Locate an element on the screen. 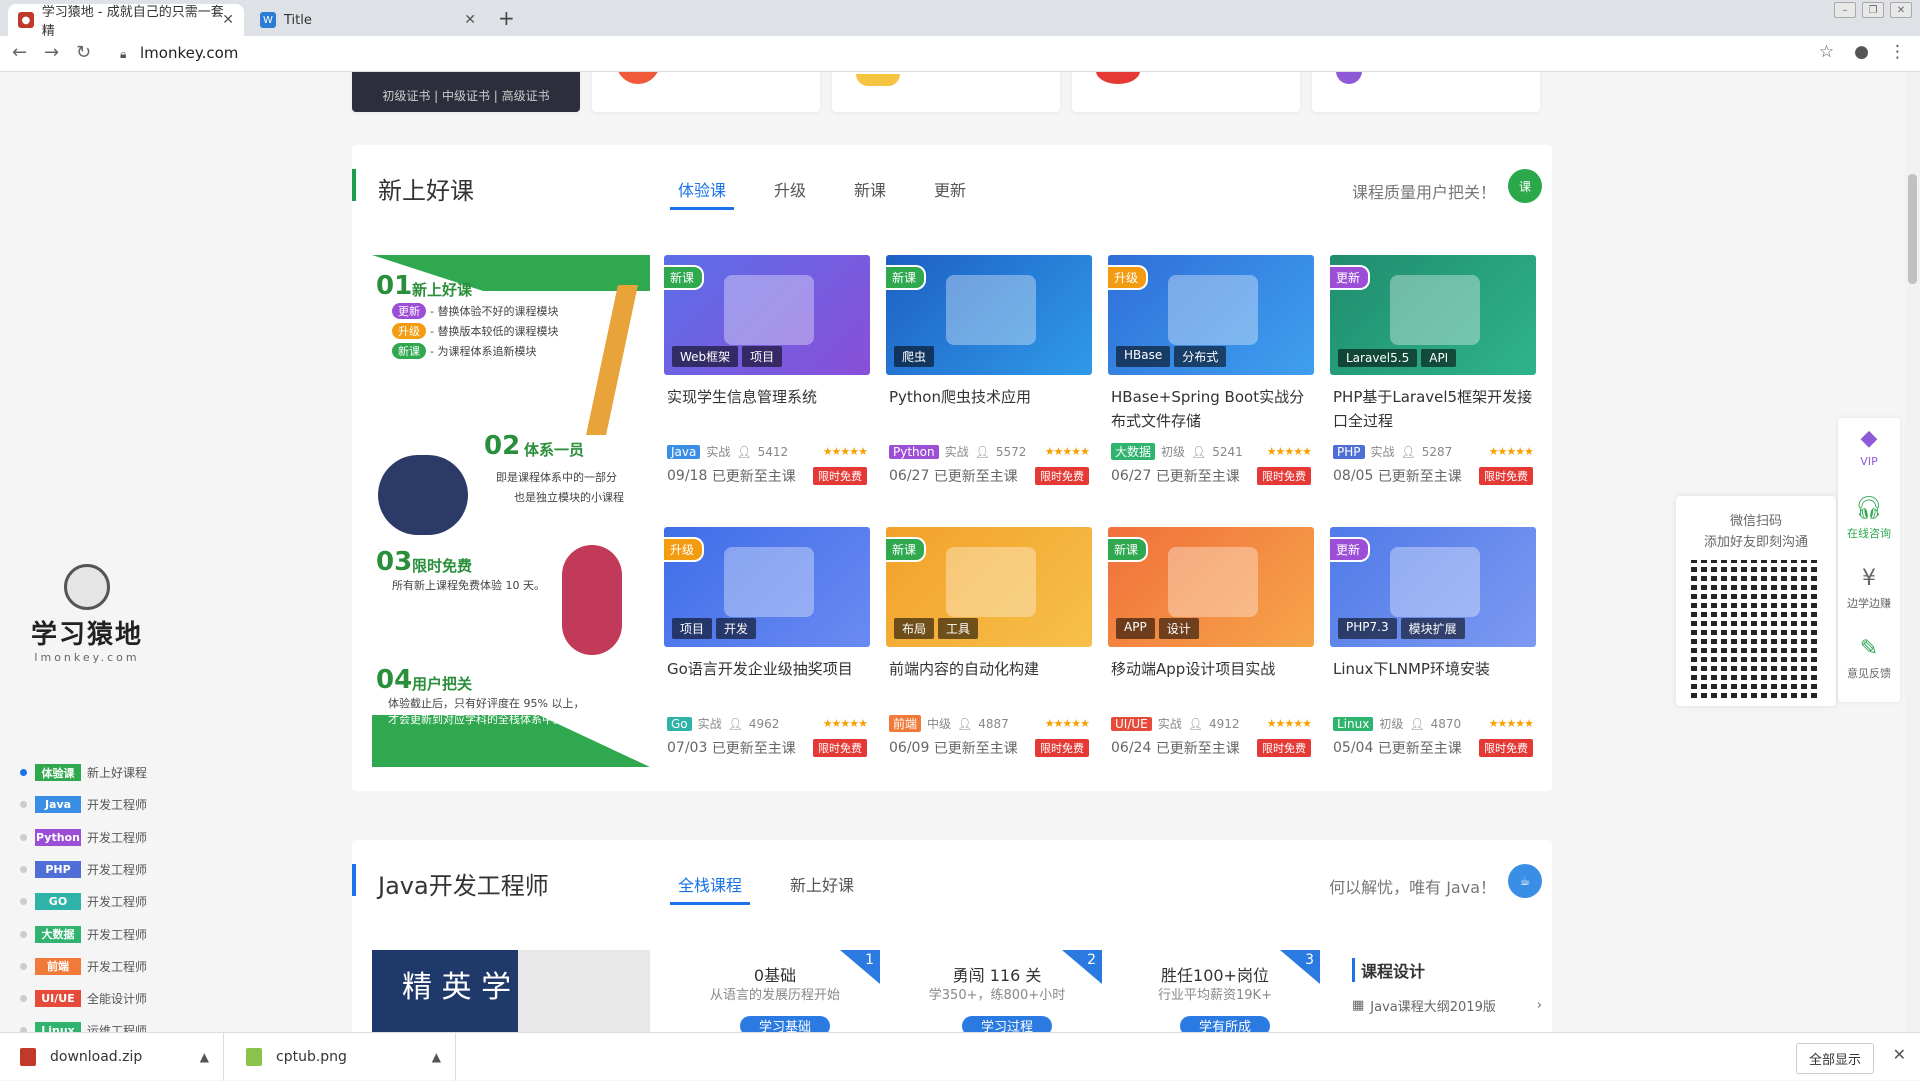  course-title: Go语言开发企业级抽奖项目 is located at coordinates (767, 681).